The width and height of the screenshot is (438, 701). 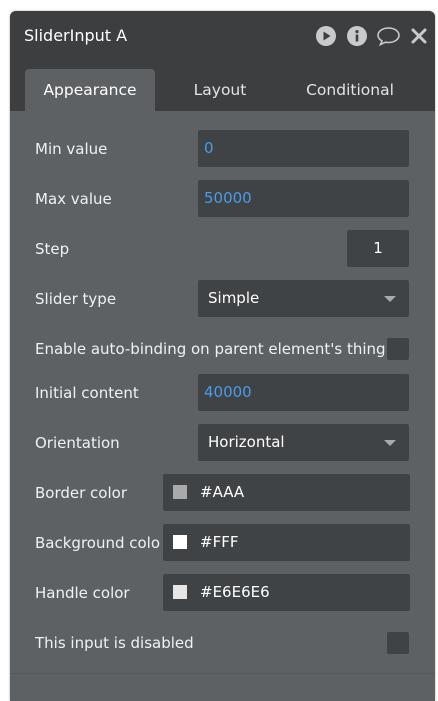 What do you see at coordinates (180, 592) in the screenshot?
I see `handle-color-swatch` at bounding box center [180, 592].